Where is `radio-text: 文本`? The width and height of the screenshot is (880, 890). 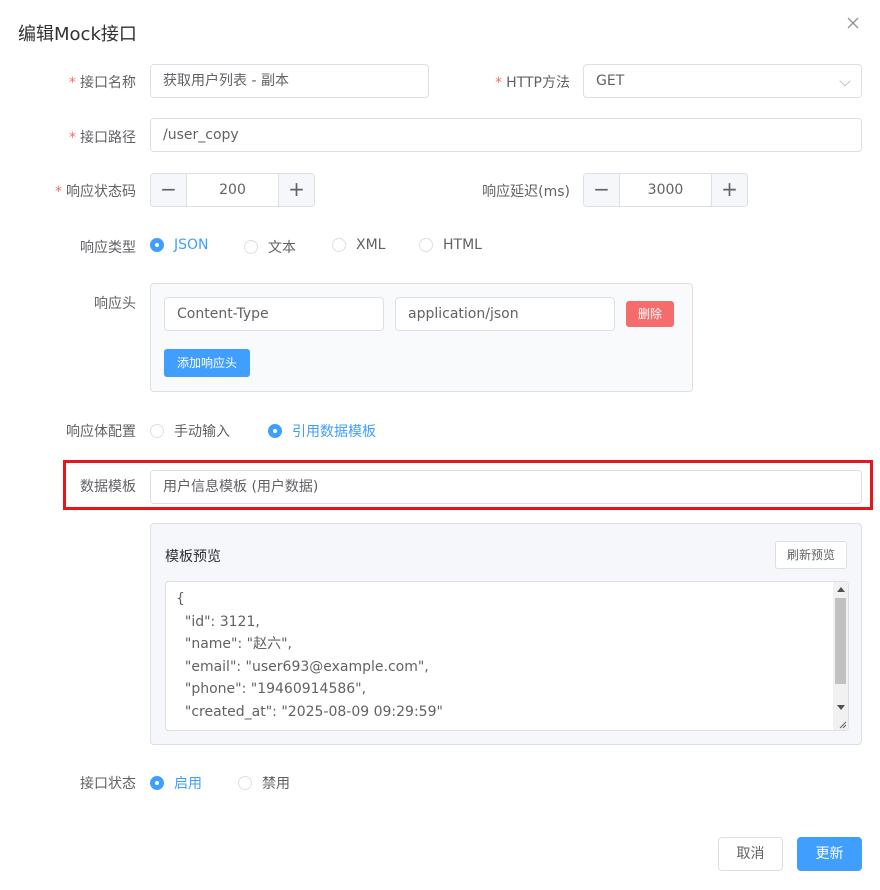
radio-text: 文本 is located at coordinates (270, 247).